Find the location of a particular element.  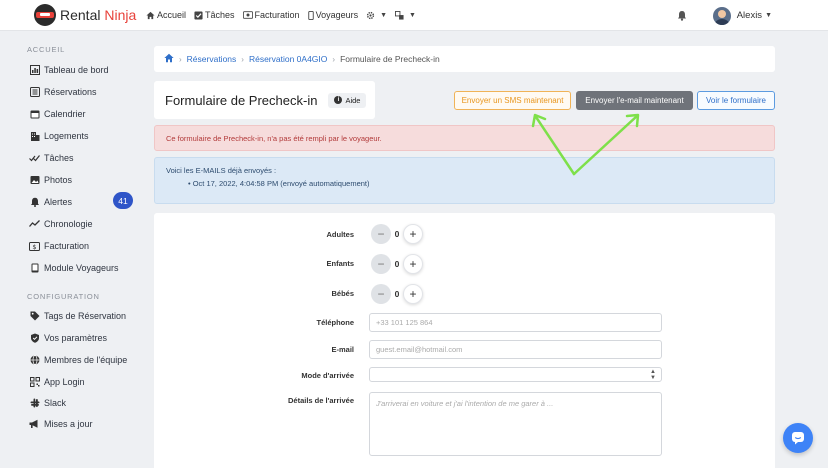

shield-icon is located at coordinates (34, 338).